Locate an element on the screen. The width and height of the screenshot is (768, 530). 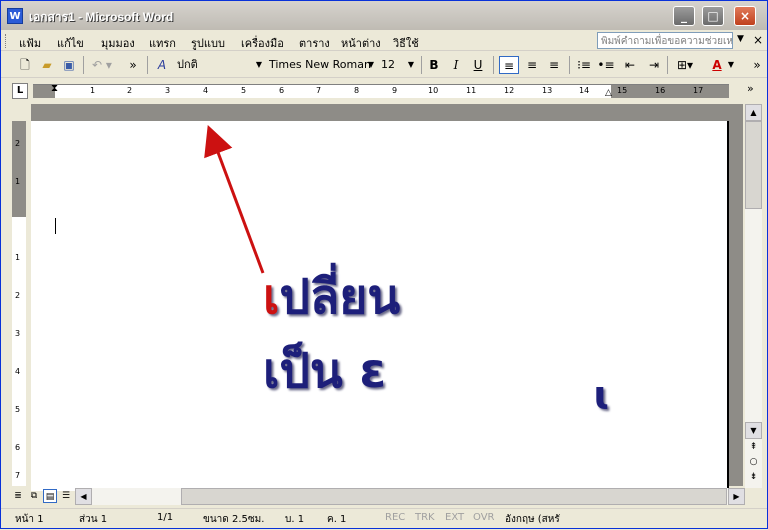
style-value: ปกติ is located at coordinates (187, 64).